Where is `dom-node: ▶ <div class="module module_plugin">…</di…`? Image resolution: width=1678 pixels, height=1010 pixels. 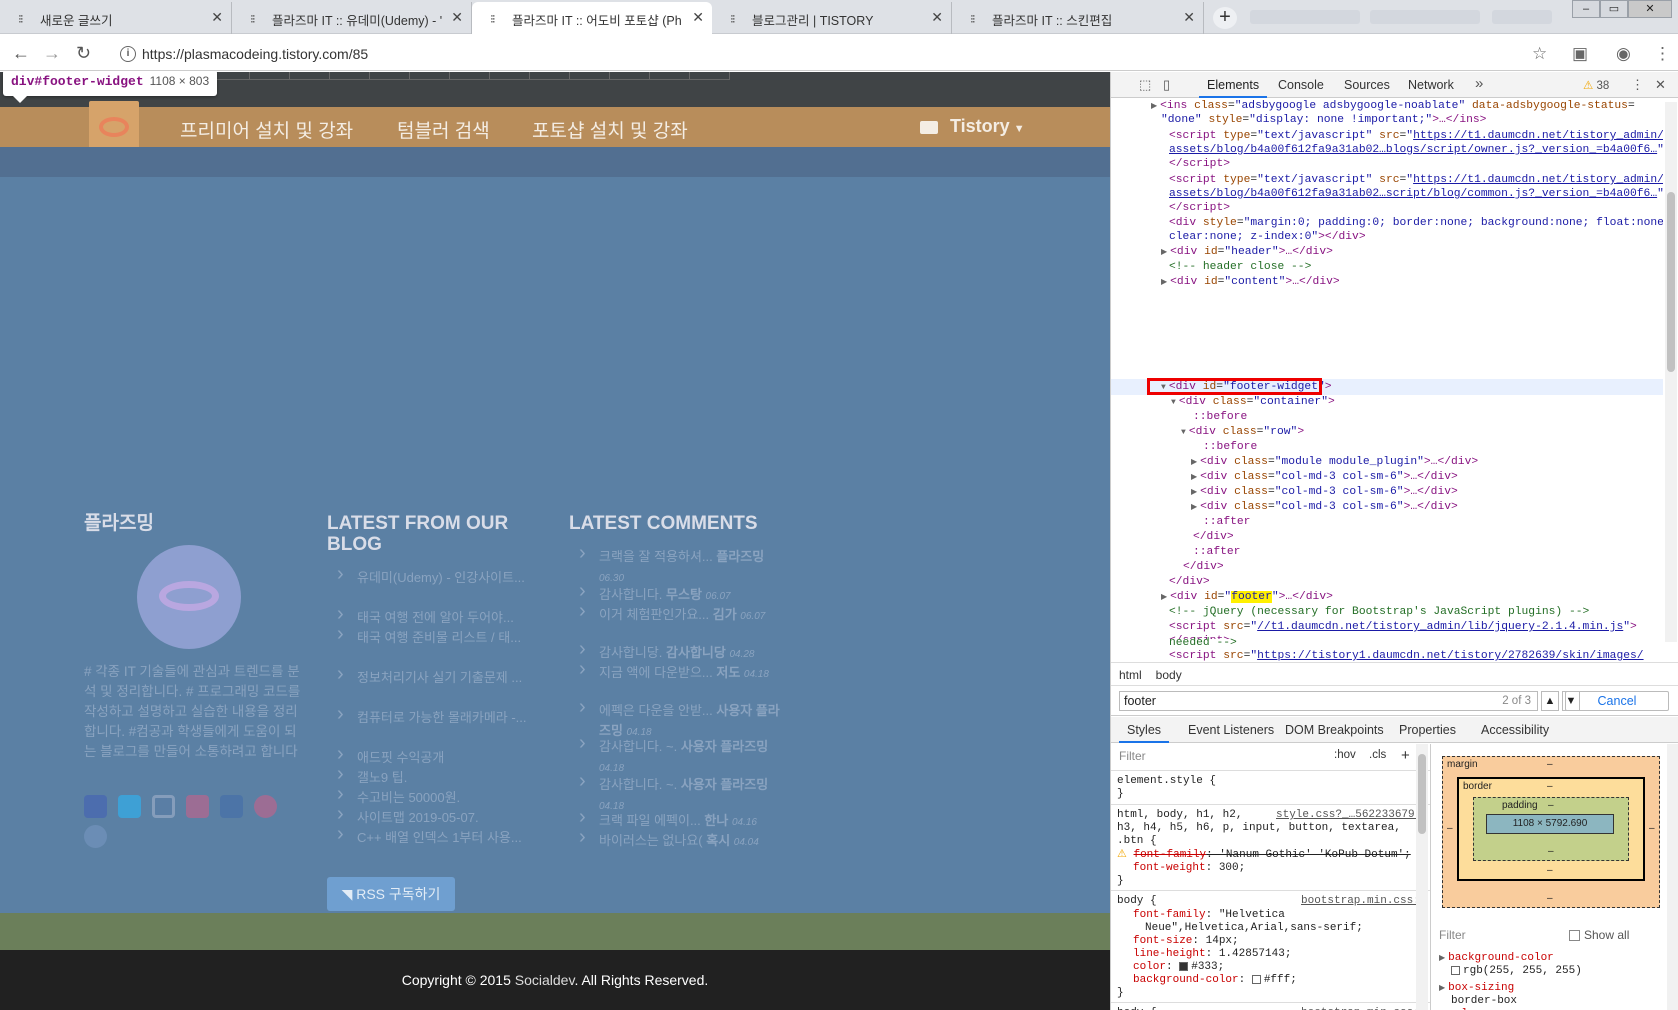
dom-node: ▶ <div class="module module_plugin">…</di… is located at coordinates (1334, 462).